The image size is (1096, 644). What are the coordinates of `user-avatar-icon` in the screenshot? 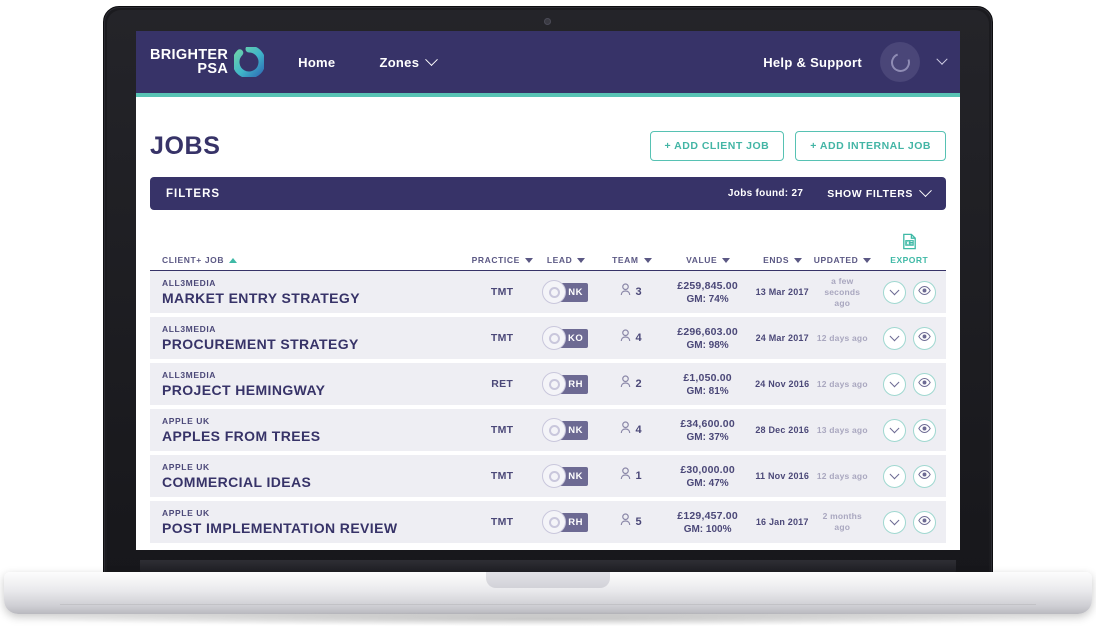 It's located at (900, 62).